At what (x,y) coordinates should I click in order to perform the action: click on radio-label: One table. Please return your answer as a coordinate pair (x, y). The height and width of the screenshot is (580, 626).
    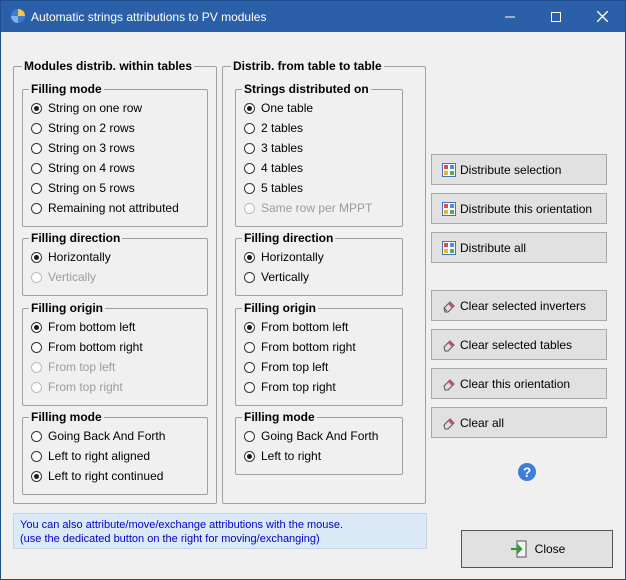
    Looking at the image, I should click on (287, 108).